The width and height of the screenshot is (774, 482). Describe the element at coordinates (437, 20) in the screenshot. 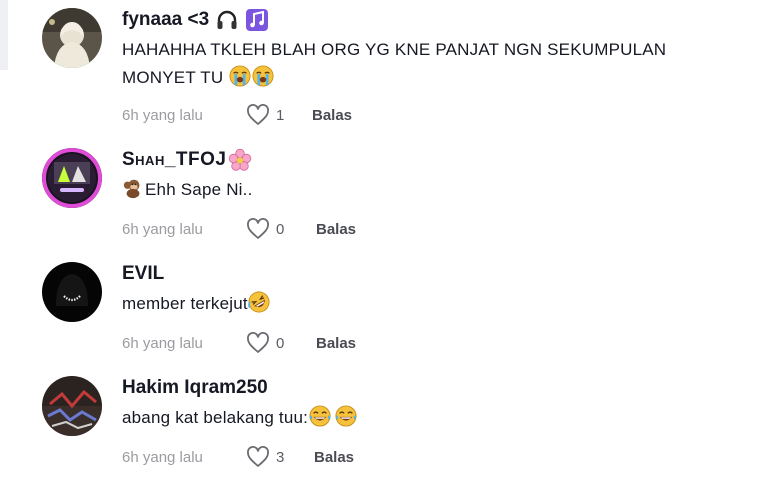

I see `comment-author: fynaaa <3` at that location.